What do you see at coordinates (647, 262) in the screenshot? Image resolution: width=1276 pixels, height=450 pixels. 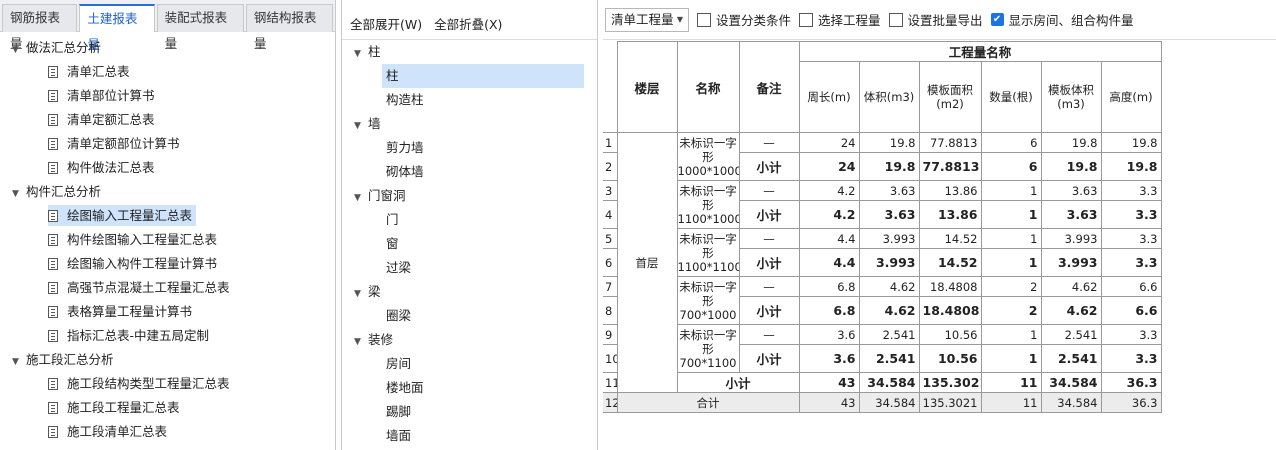 I see `floor-cell: 首层` at bounding box center [647, 262].